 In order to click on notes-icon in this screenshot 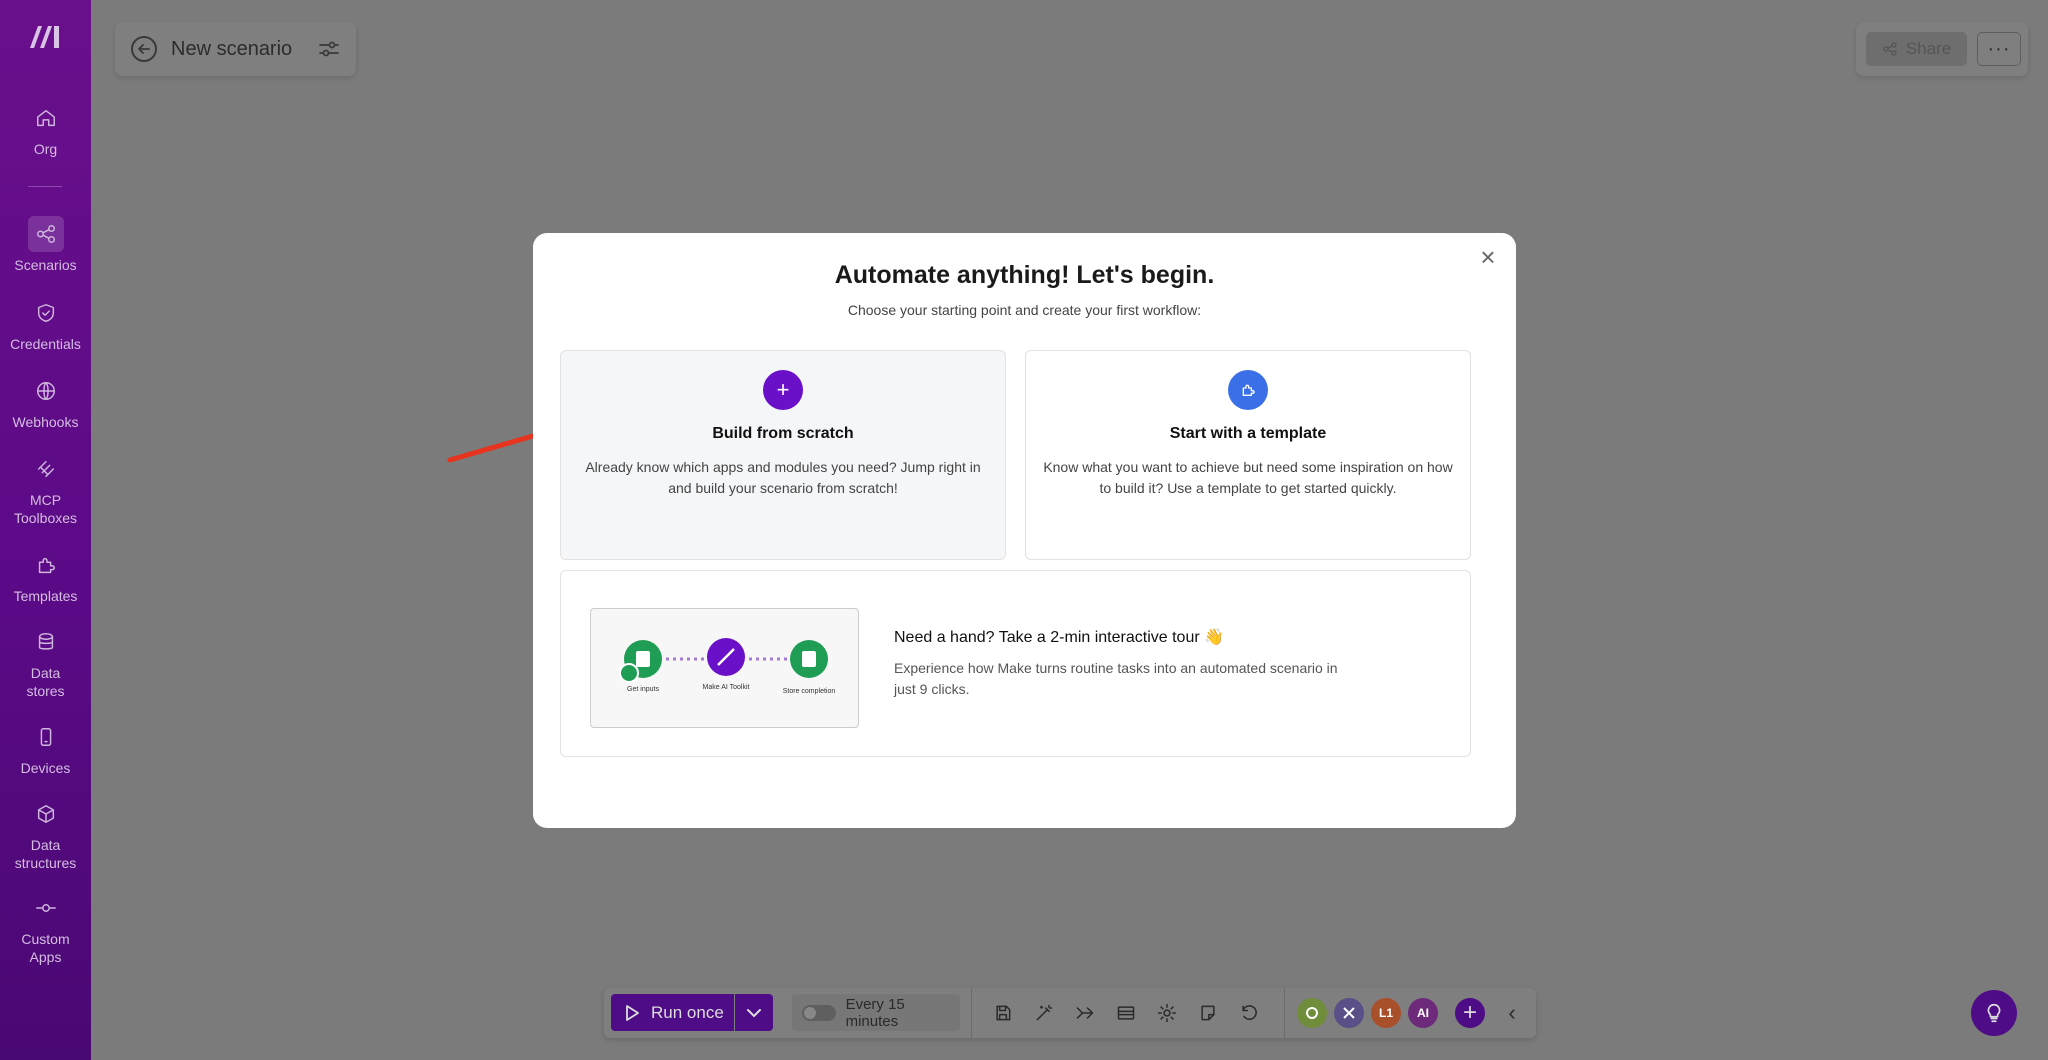, I will do `click(1208, 1013)`.